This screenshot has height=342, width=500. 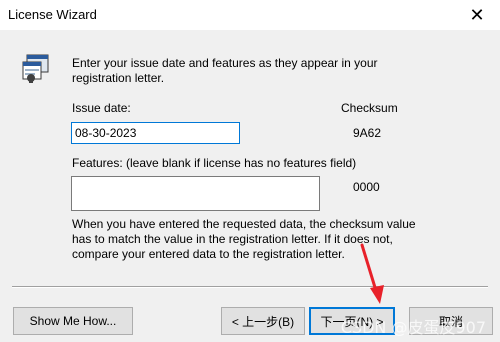 What do you see at coordinates (263, 321) in the screenshot?
I see `back-button: < 上一步(B)` at bounding box center [263, 321].